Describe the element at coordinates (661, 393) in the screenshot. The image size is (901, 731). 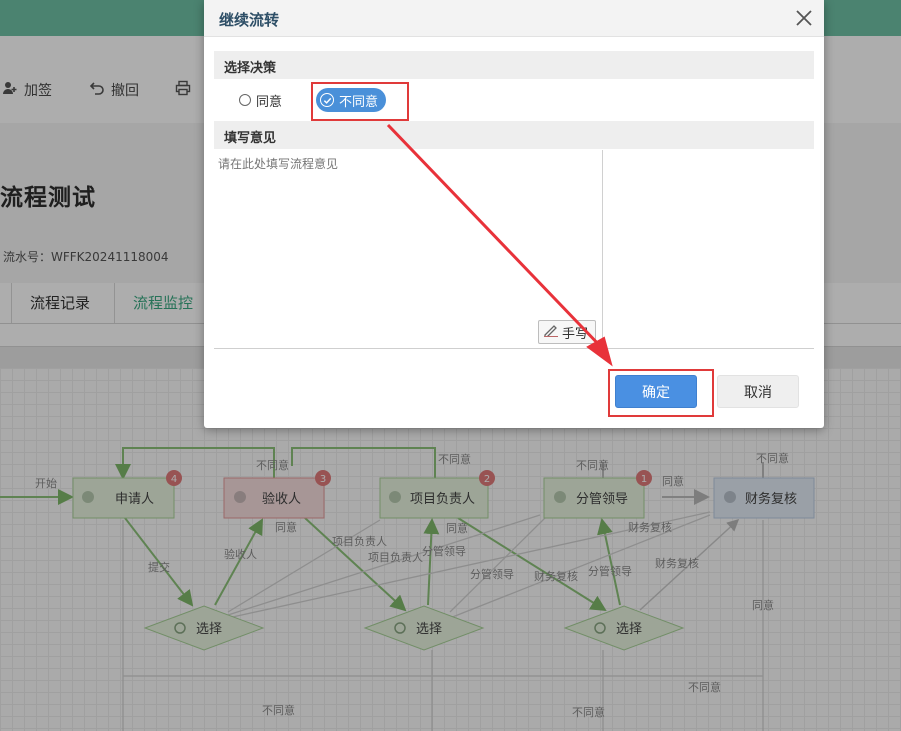
I see `highlight-box-confirm` at that location.